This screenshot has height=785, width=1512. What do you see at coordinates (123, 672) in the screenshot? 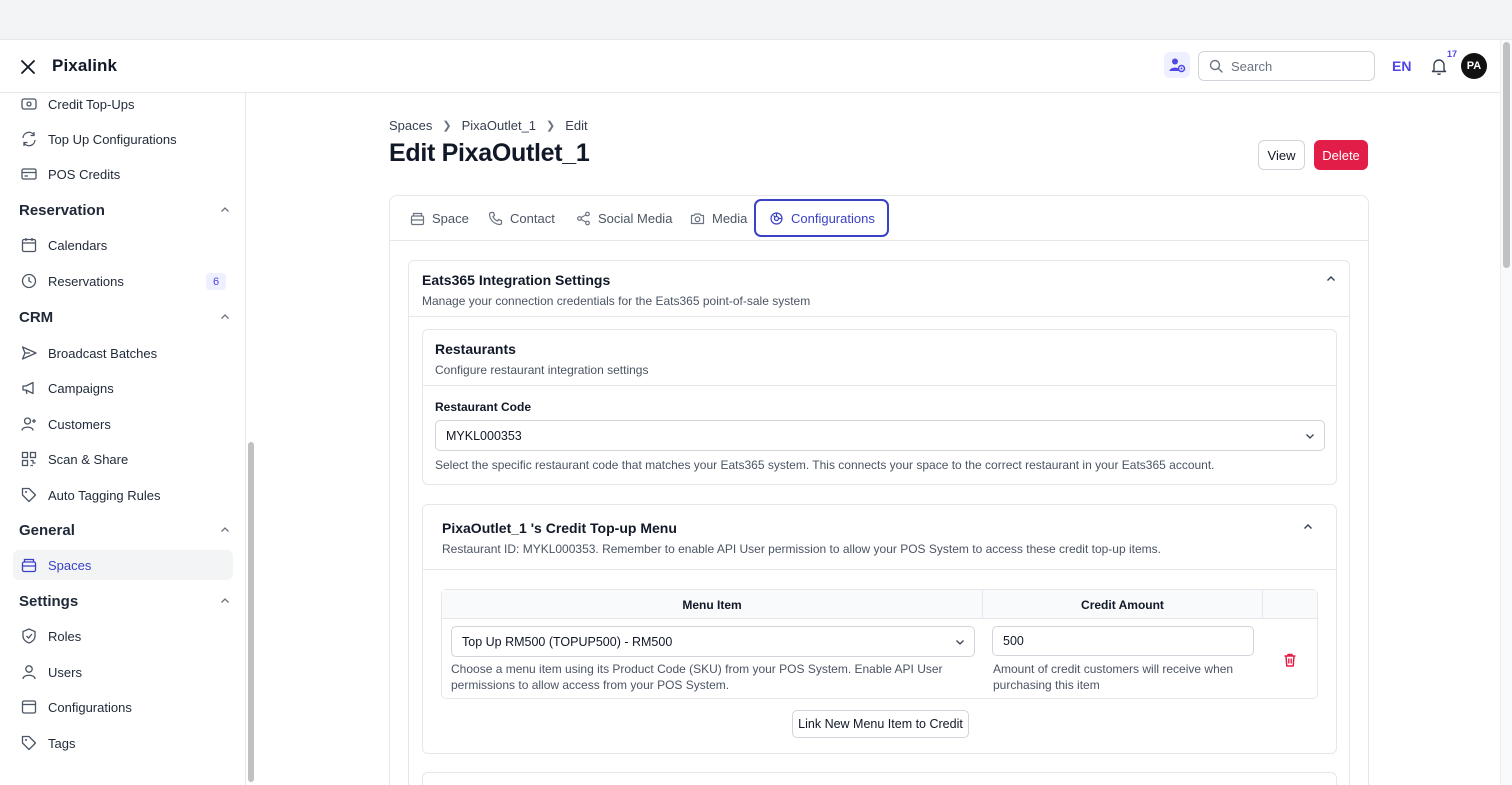
I see `sidebar-item-users: Users` at bounding box center [123, 672].